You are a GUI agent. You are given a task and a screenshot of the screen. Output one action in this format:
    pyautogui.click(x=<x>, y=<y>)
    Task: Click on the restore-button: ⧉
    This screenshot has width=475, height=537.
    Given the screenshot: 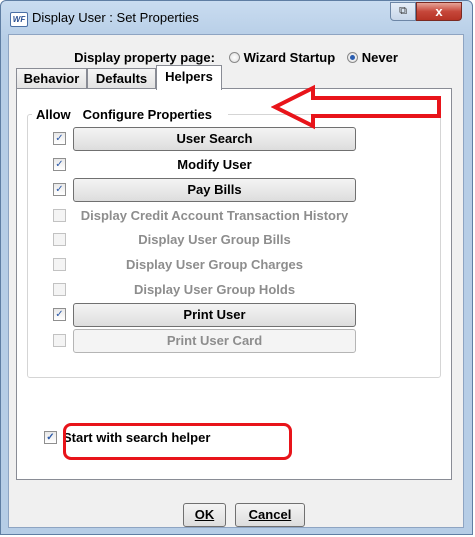 What is the action you would take?
    pyautogui.click(x=403, y=11)
    